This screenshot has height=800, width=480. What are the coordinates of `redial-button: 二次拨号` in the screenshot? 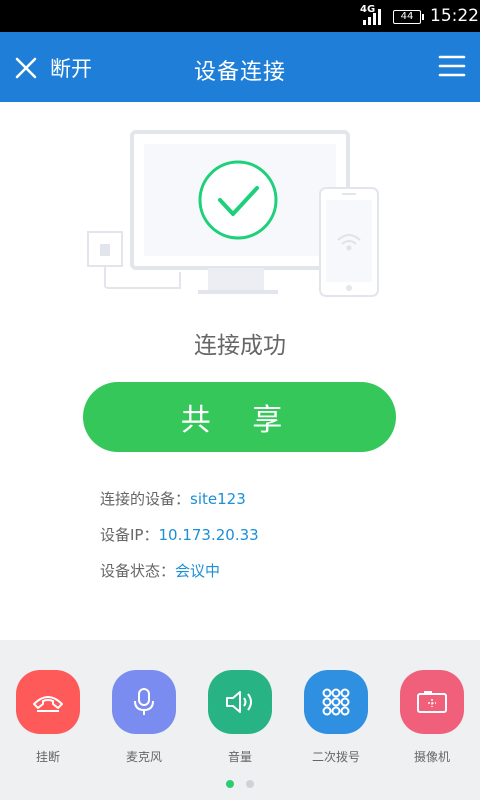 It's located at (336, 717).